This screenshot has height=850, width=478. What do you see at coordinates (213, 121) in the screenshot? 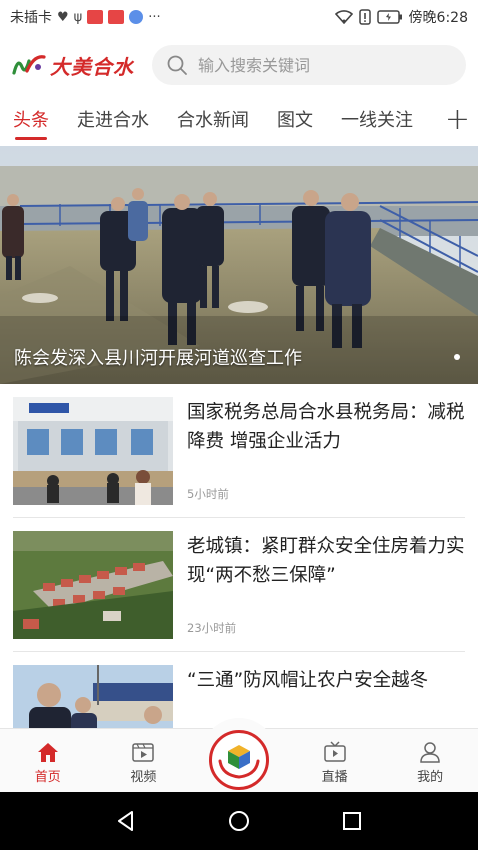
I see `tab-heshui-news: 合水新闻` at bounding box center [213, 121].